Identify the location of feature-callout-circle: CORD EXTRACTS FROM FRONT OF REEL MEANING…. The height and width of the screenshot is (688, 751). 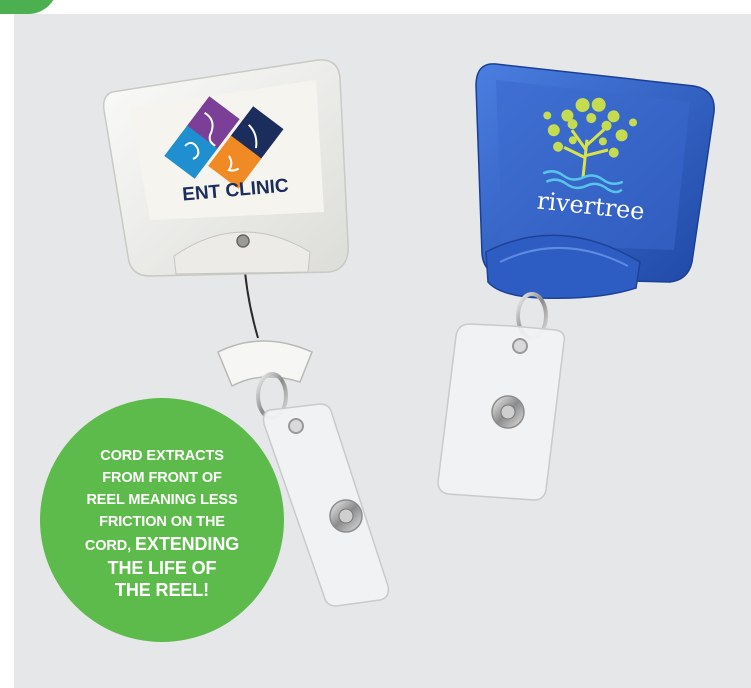
(162, 520).